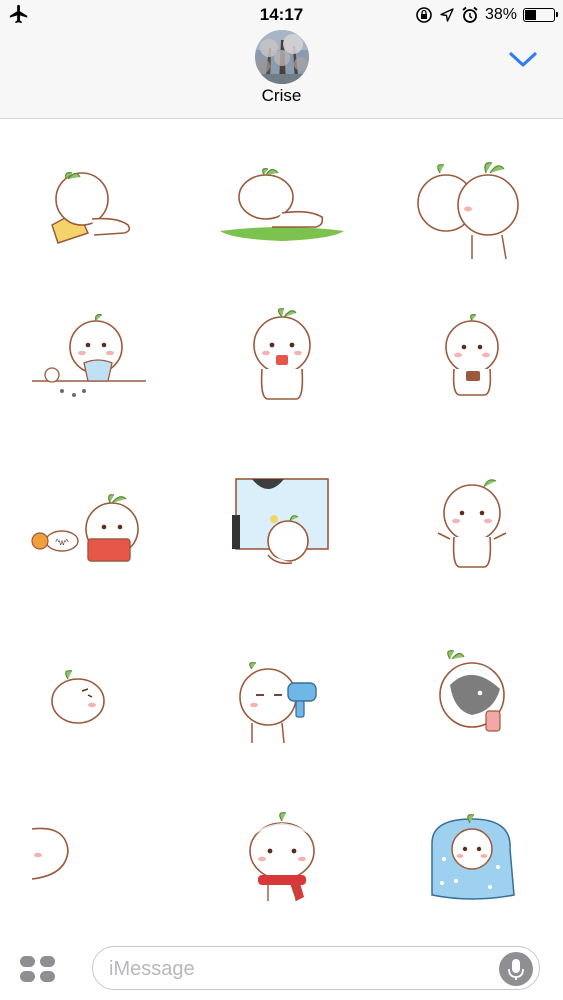 Image resolution: width=563 pixels, height=1000 pixels. I want to click on sticker-lying-on-pillow, so click(92, 209).